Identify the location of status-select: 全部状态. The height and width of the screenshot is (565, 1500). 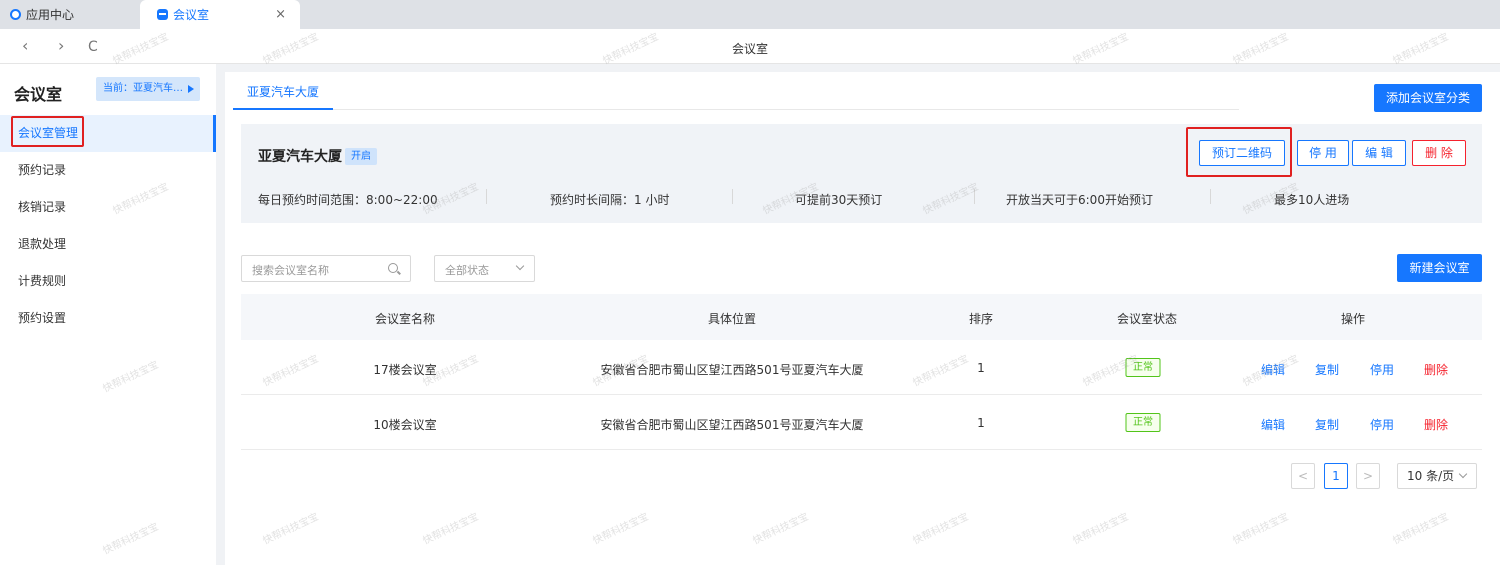
(484, 268).